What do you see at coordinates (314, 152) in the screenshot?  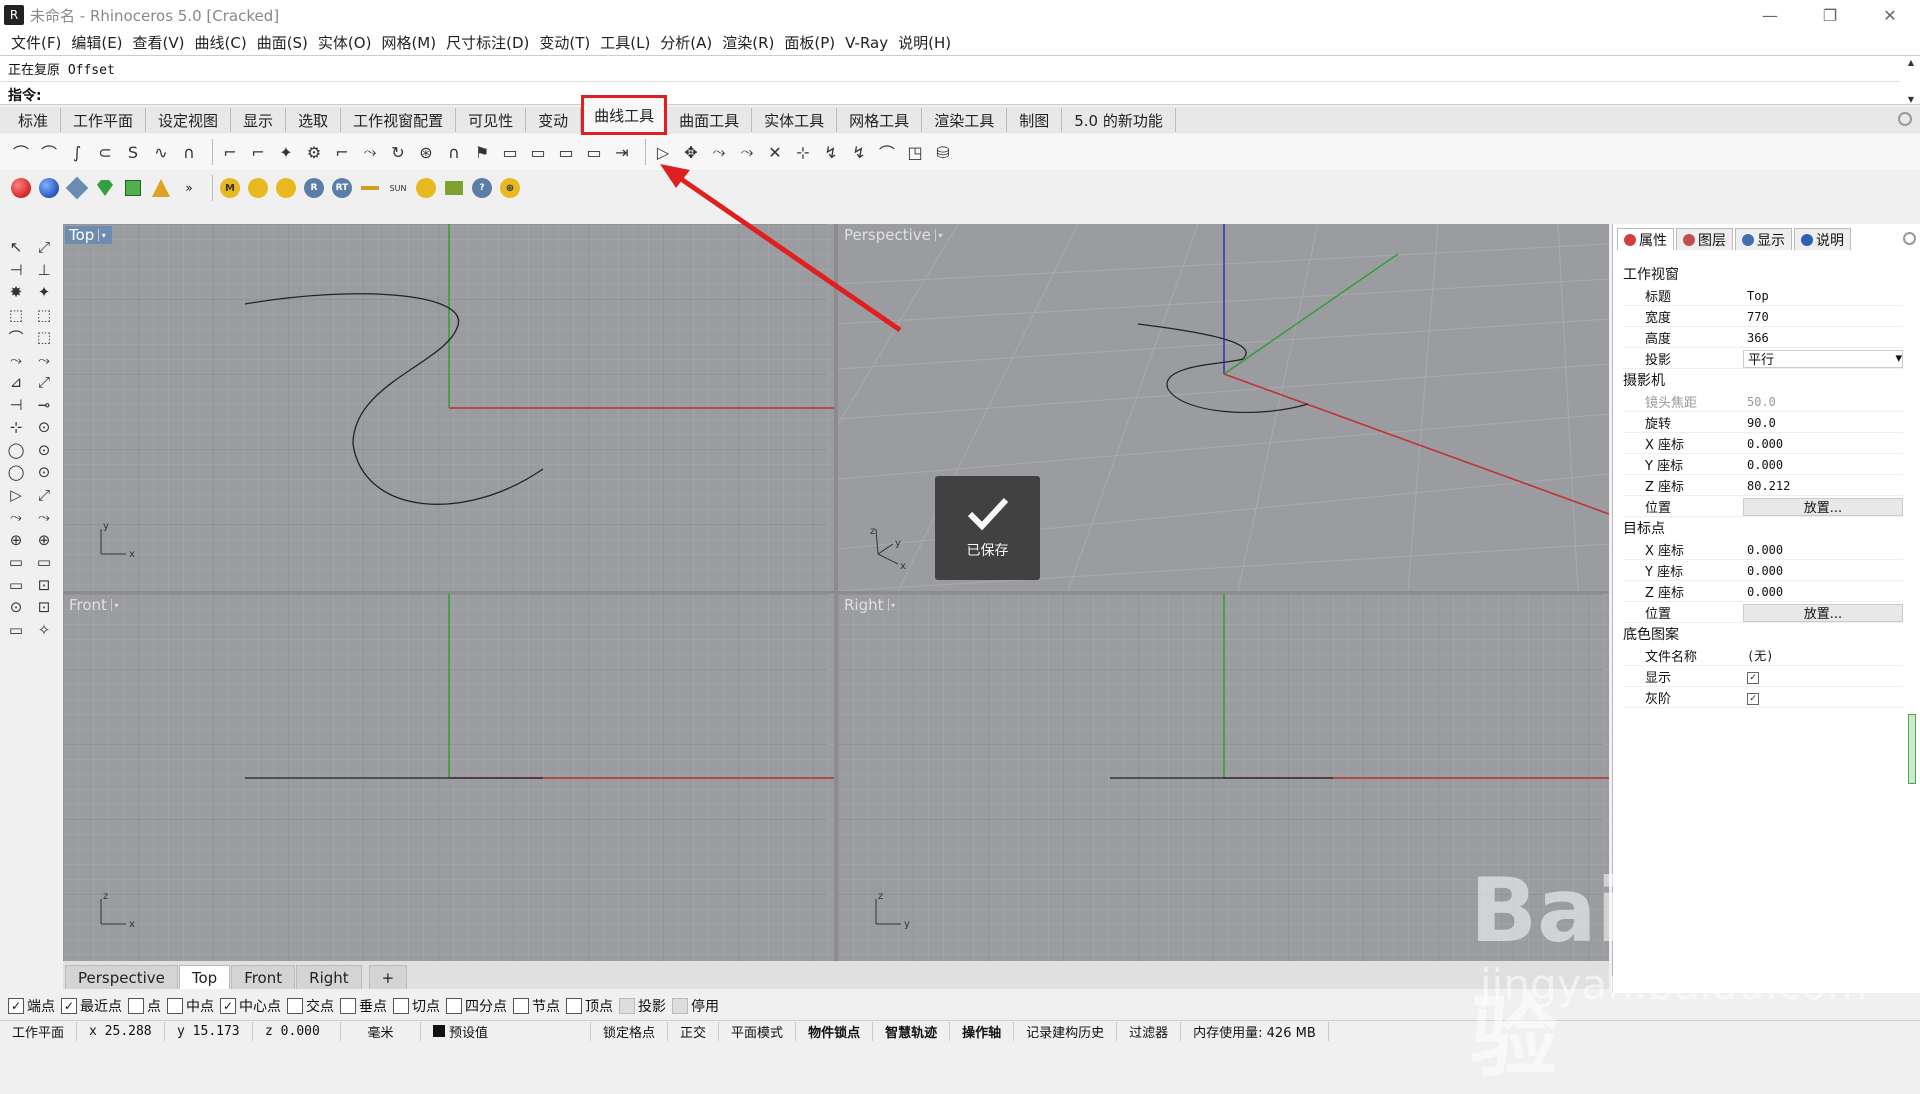 I see `curve-tool-icon: ⚙` at bounding box center [314, 152].